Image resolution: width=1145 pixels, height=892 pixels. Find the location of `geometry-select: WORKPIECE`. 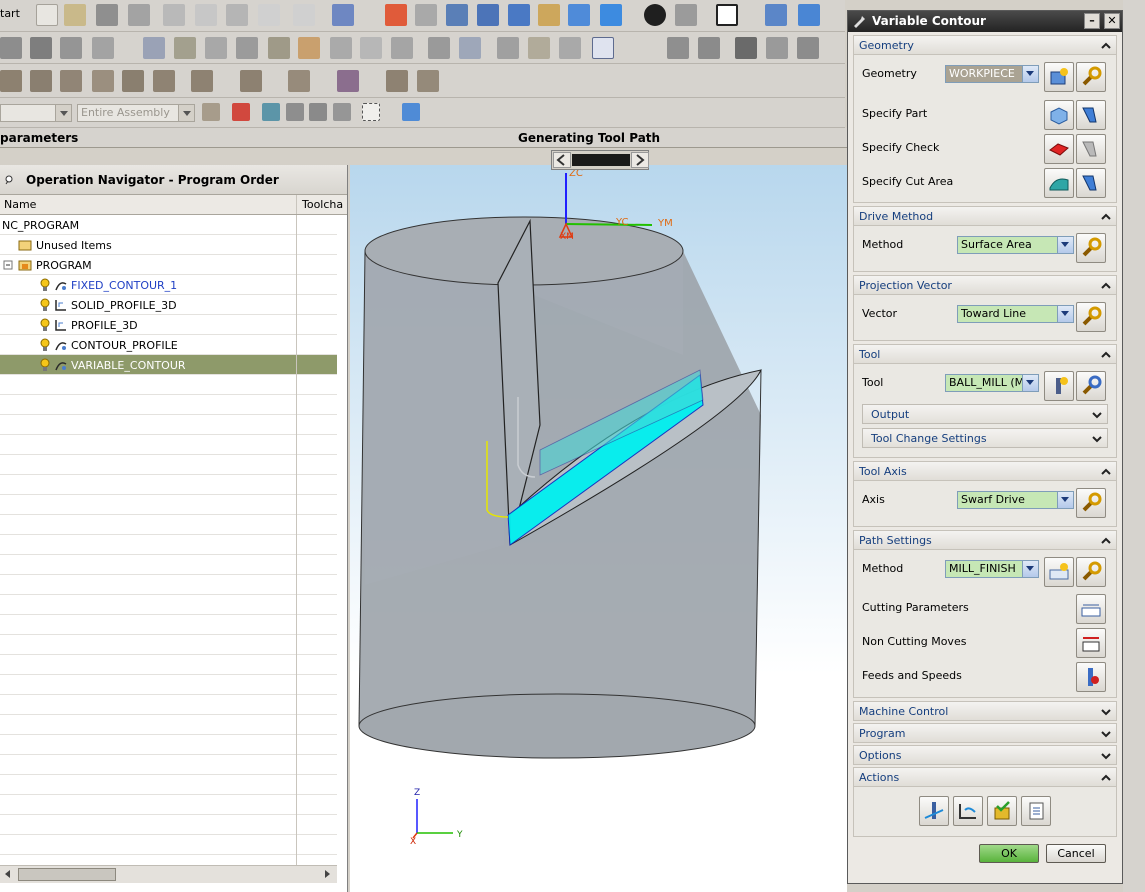

geometry-select: WORKPIECE is located at coordinates (992, 74).